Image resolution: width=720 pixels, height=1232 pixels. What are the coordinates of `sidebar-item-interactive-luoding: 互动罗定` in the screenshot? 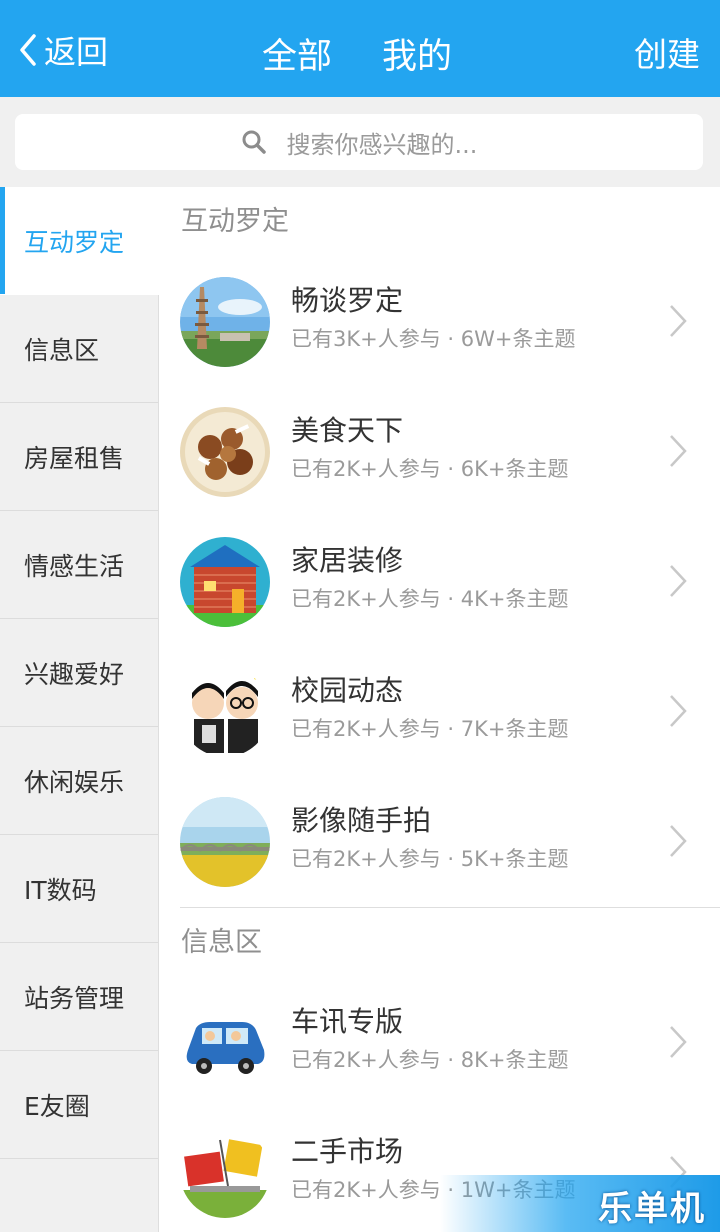 It's located at (79, 241).